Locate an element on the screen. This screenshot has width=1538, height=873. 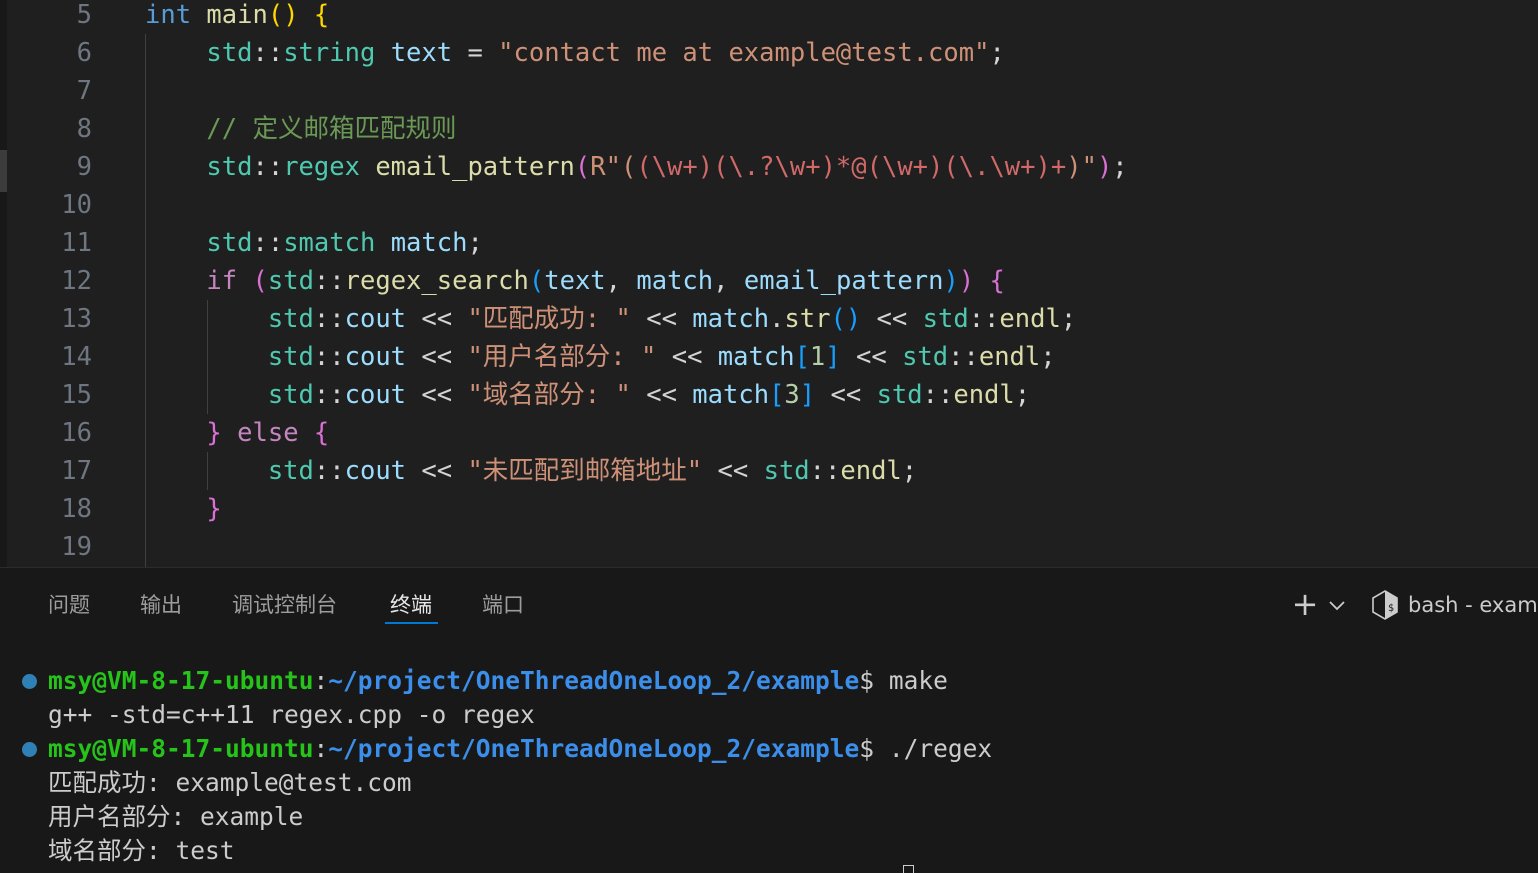
prompt-path: ~/project/OneThreadOneLoop_2/example is located at coordinates (594, 680).